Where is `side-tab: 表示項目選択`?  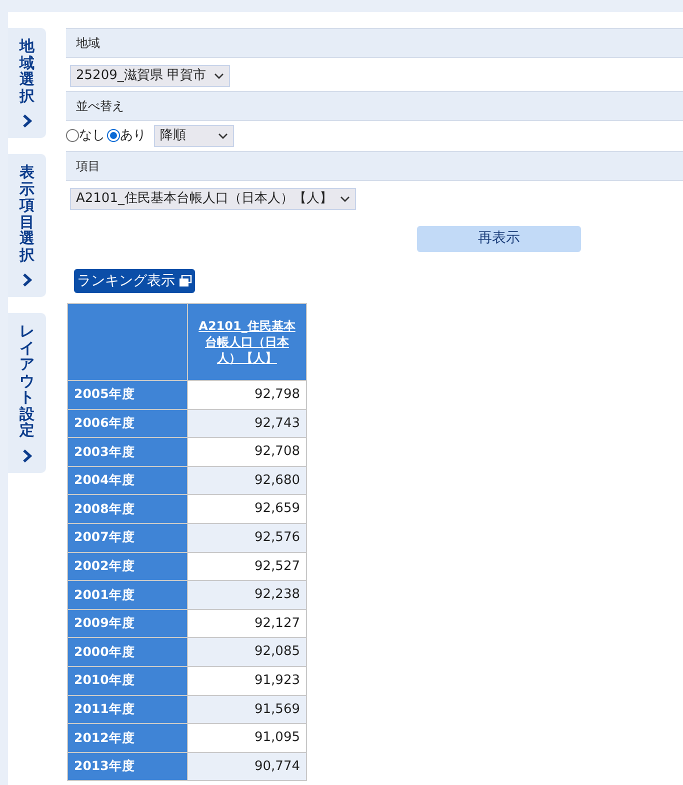 side-tab: 表示項目選択 is located at coordinates (27, 225).